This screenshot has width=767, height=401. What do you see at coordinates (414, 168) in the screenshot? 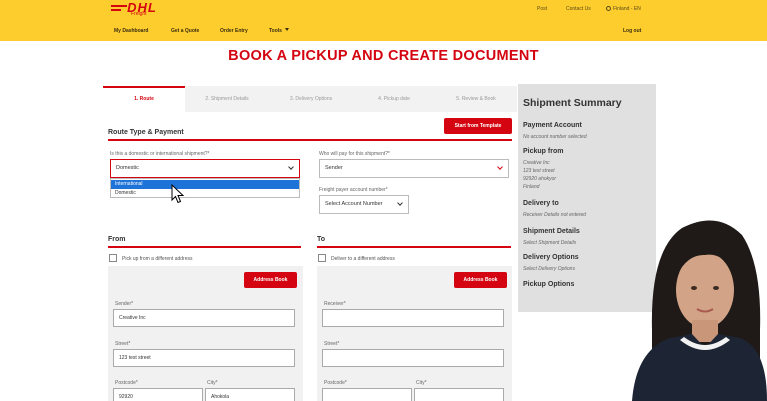
I see `payer-select: Sender` at bounding box center [414, 168].